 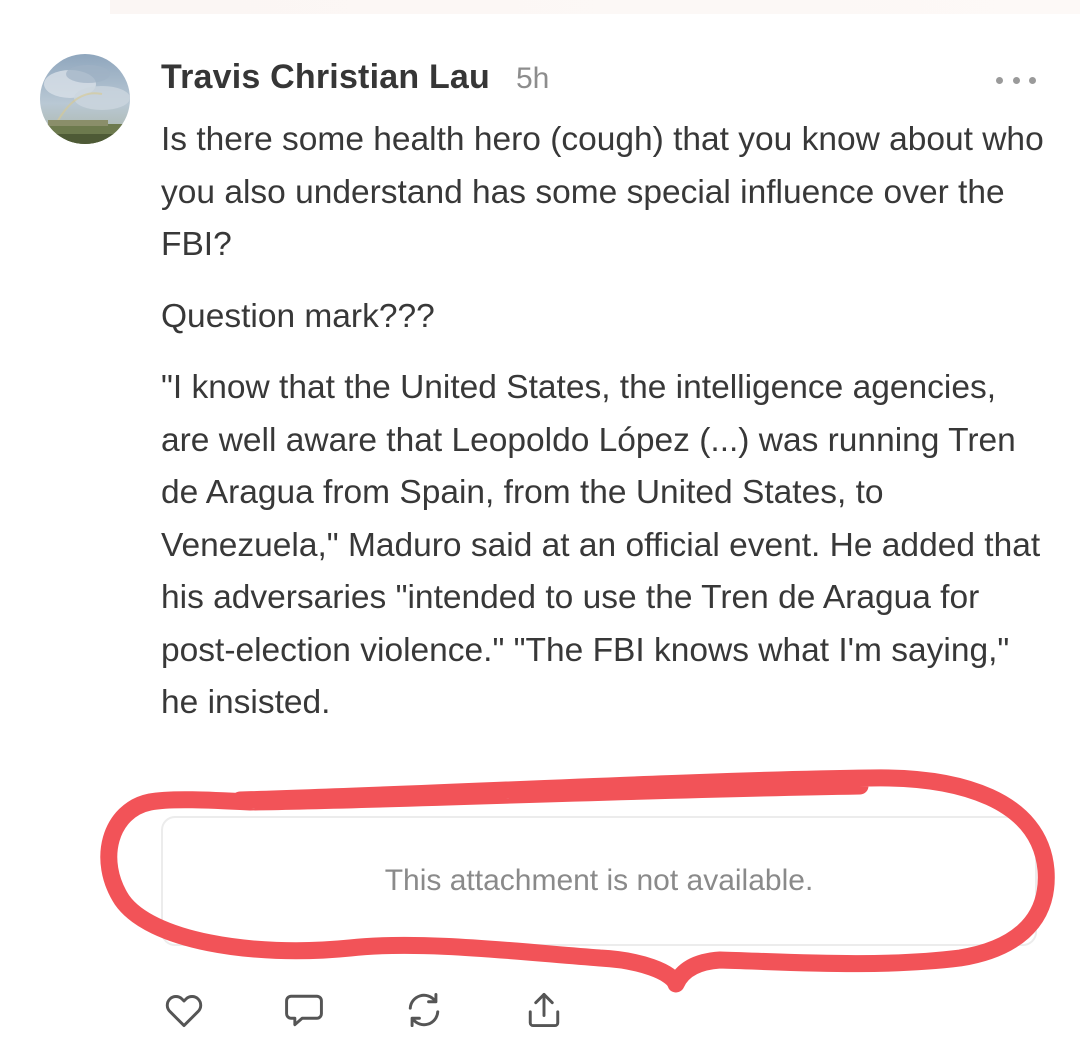 I want to click on post-actions, so click(x=370, y=1011).